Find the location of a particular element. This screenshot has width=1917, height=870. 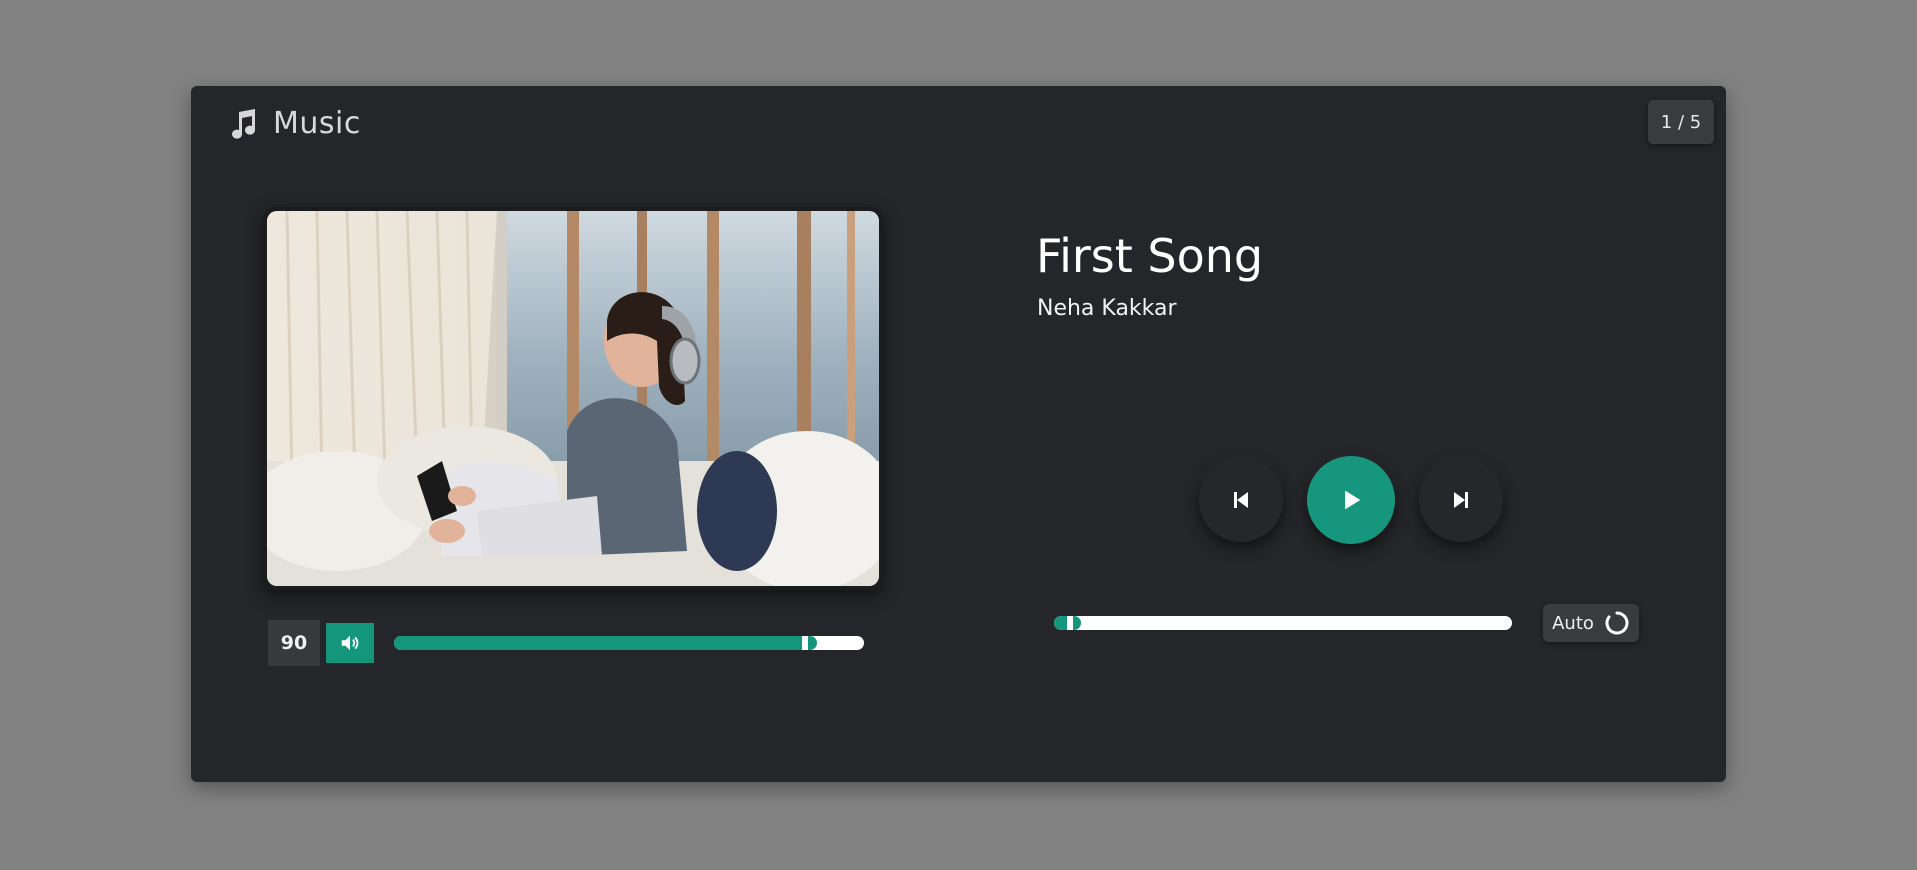

skip-next-icon is located at coordinates (1461, 500).